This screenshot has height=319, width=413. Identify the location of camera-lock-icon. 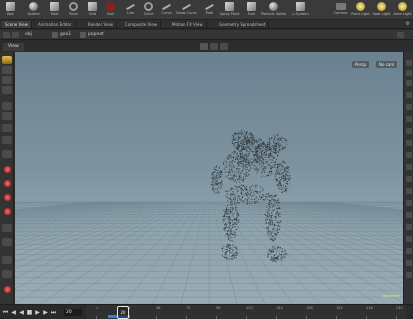
(409, 203).